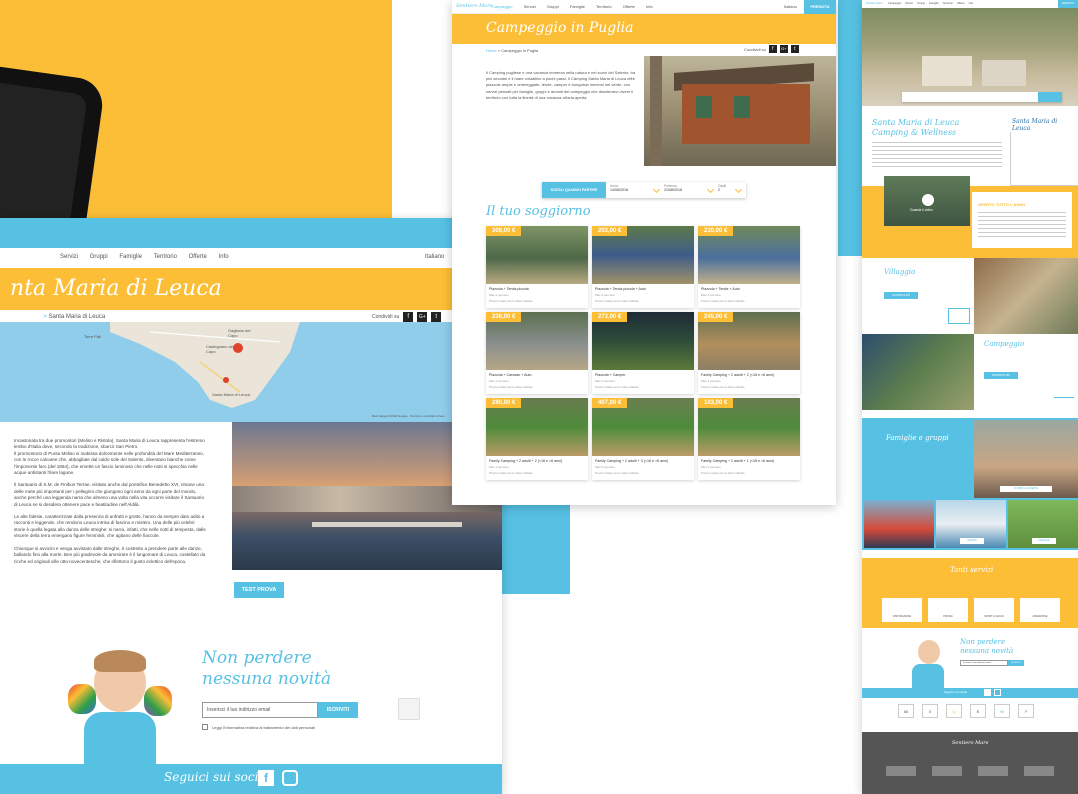  Describe the element at coordinates (716, 317) in the screenshot. I see `stay-card-price: 245,00 €` at that location.